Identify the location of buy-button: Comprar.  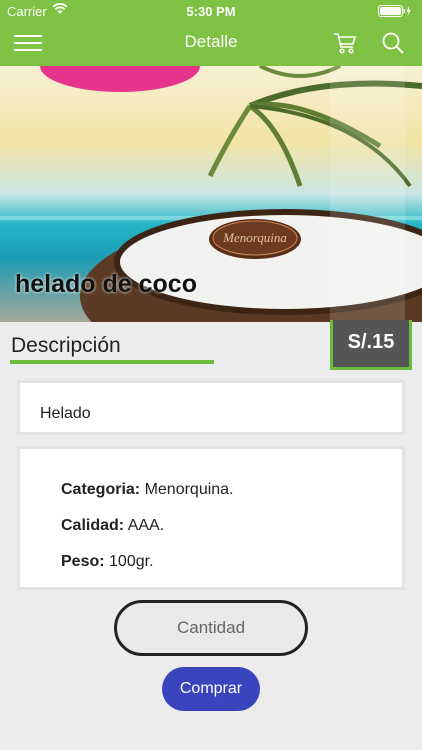
(211, 689).